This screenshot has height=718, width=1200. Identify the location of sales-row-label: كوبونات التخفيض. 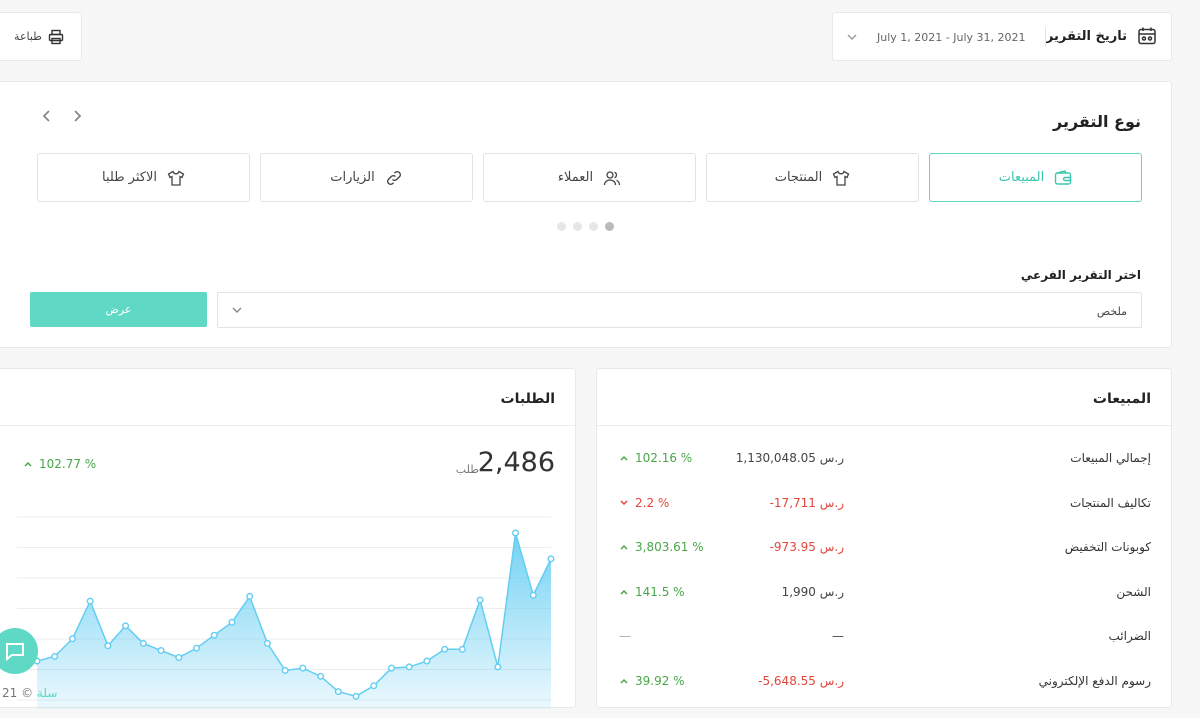
(1107, 547).